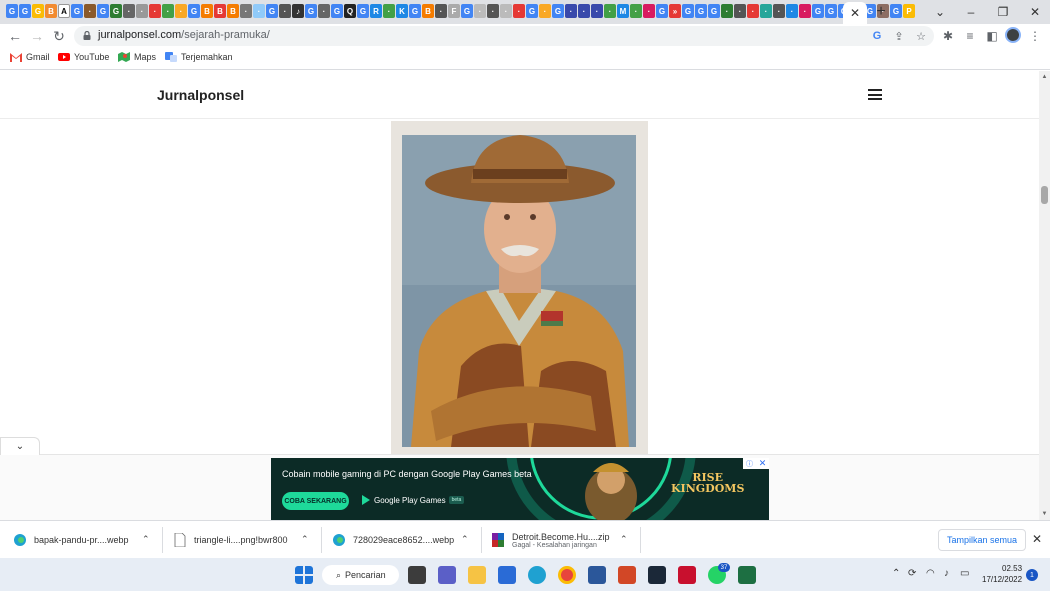 This screenshot has height=591, width=1050. I want to click on powerpoint-icon, so click(627, 575).